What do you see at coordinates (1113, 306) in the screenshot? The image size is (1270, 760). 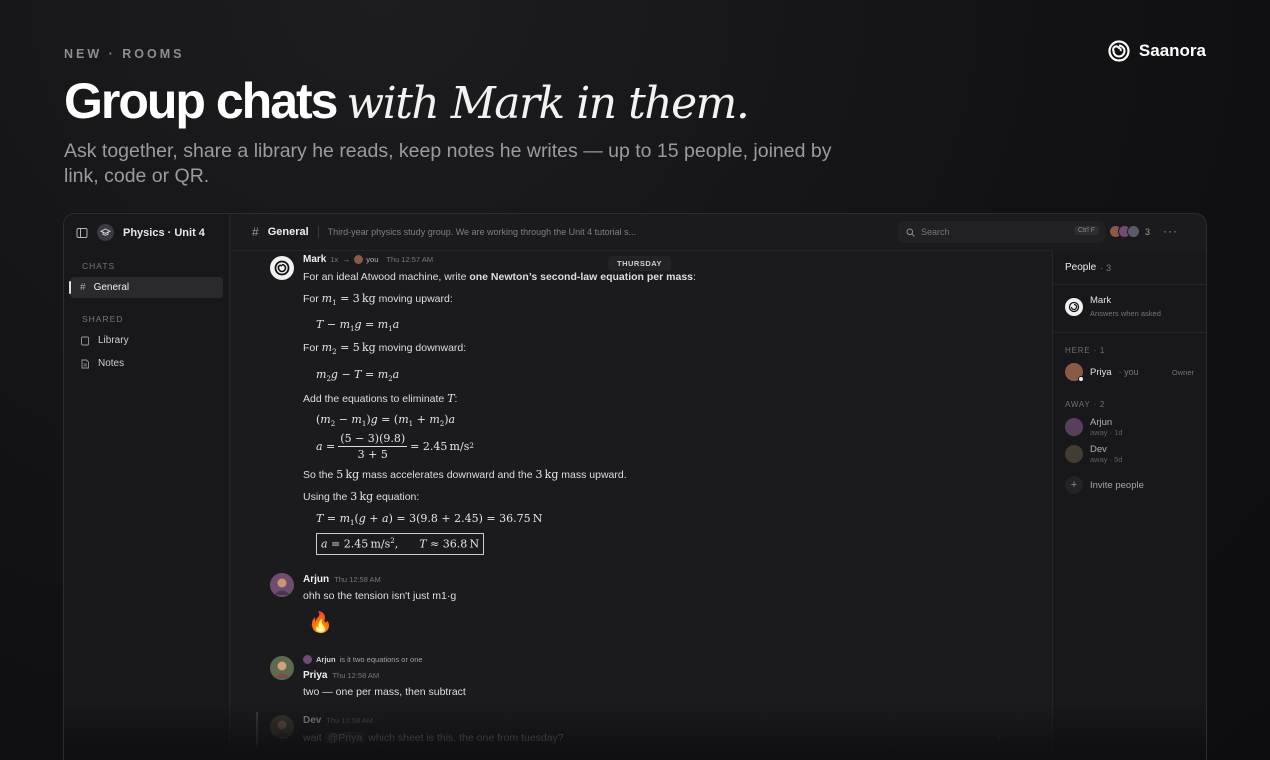 I see `person-mark: Mark Answers when asked` at bounding box center [1113, 306].